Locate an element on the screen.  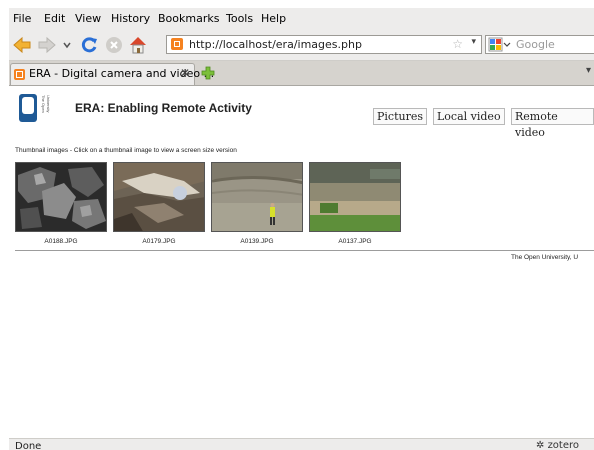
url-text: http://localhost/era/images.php is located at coordinates (275, 44).